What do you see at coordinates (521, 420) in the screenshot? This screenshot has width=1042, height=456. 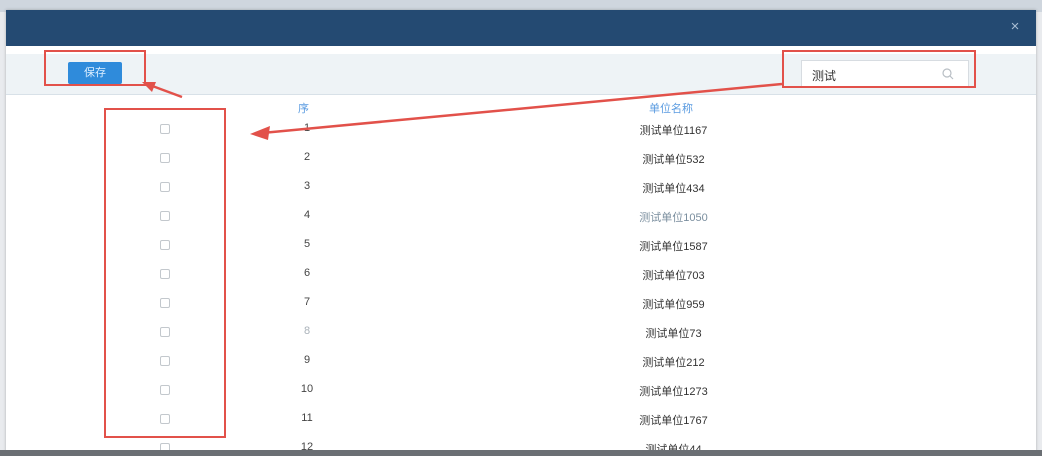 I see `table-row: 11 测试单位1767` at bounding box center [521, 420].